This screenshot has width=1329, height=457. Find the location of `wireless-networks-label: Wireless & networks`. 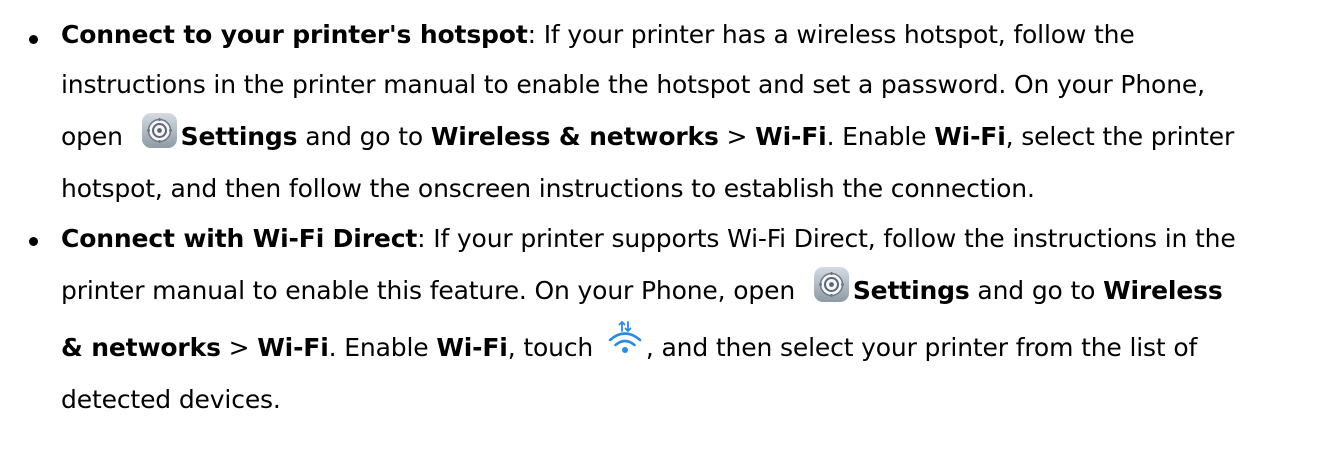

wireless-networks-label: Wireless & networks is located at coordinates (574, 136).